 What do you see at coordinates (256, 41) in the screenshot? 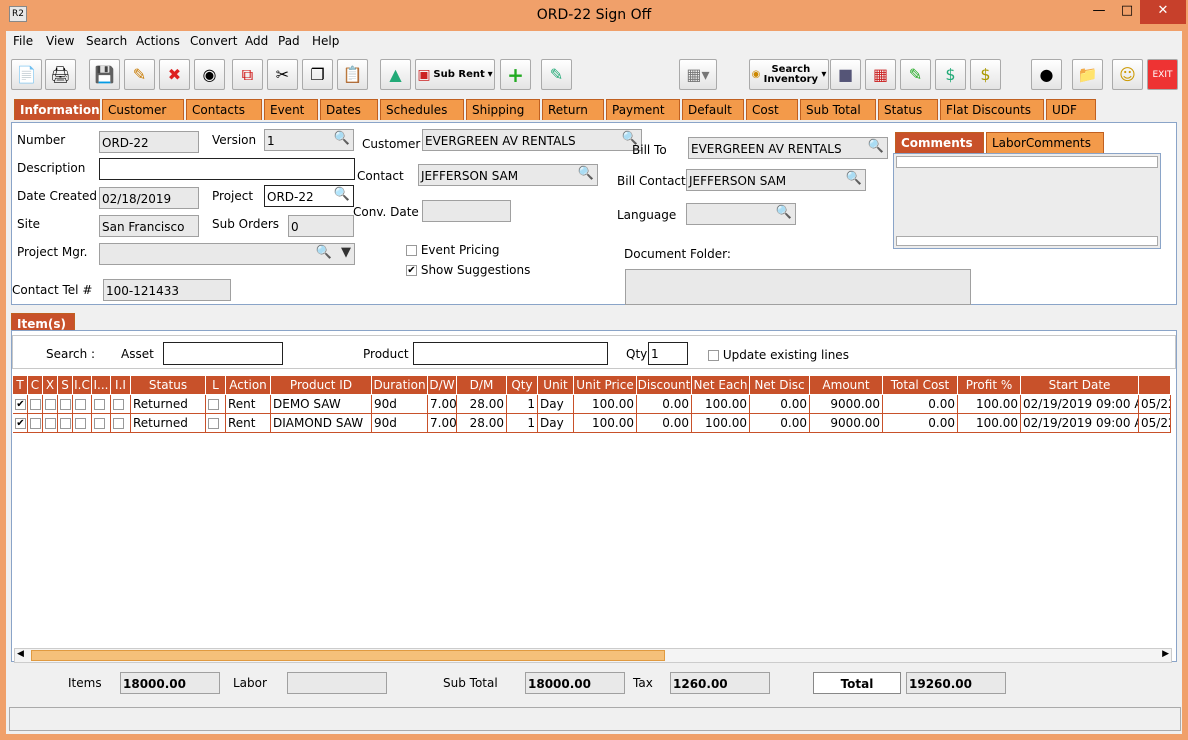
I see `menu-add: Add` at bounding box center [256, 41].